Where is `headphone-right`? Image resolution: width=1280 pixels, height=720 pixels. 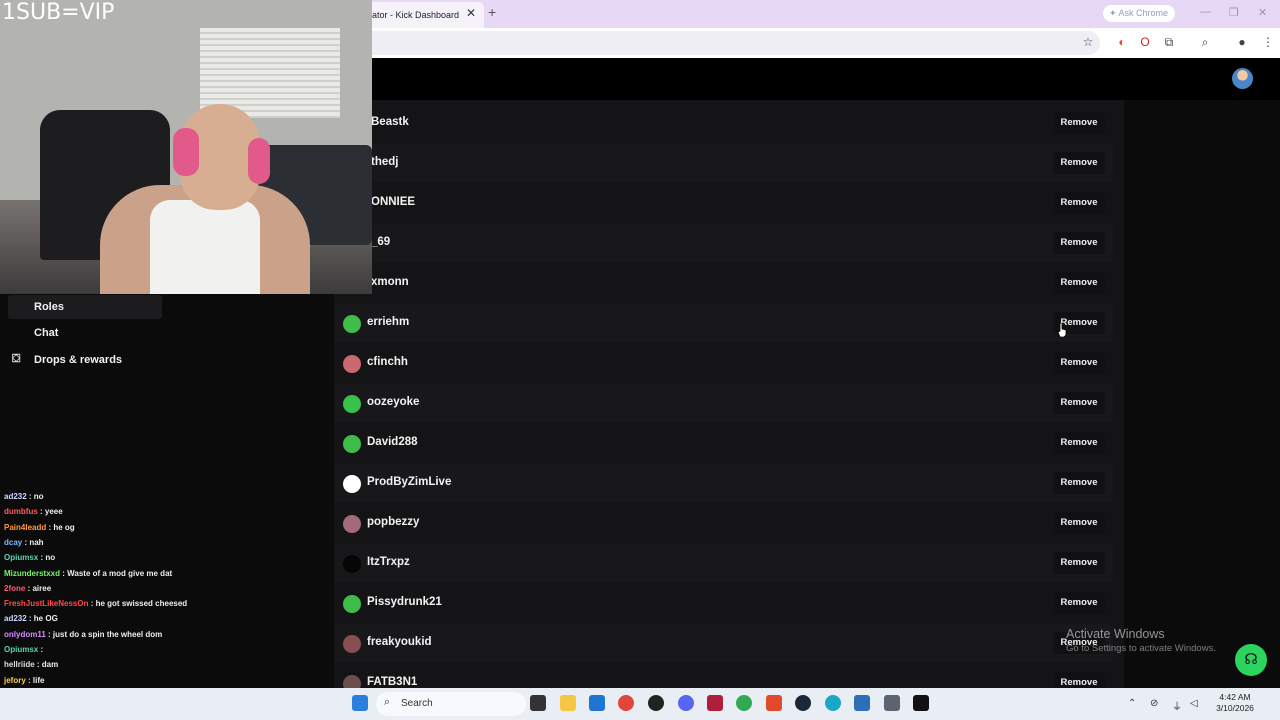 headphone-right is located at coordinates (259, 161).